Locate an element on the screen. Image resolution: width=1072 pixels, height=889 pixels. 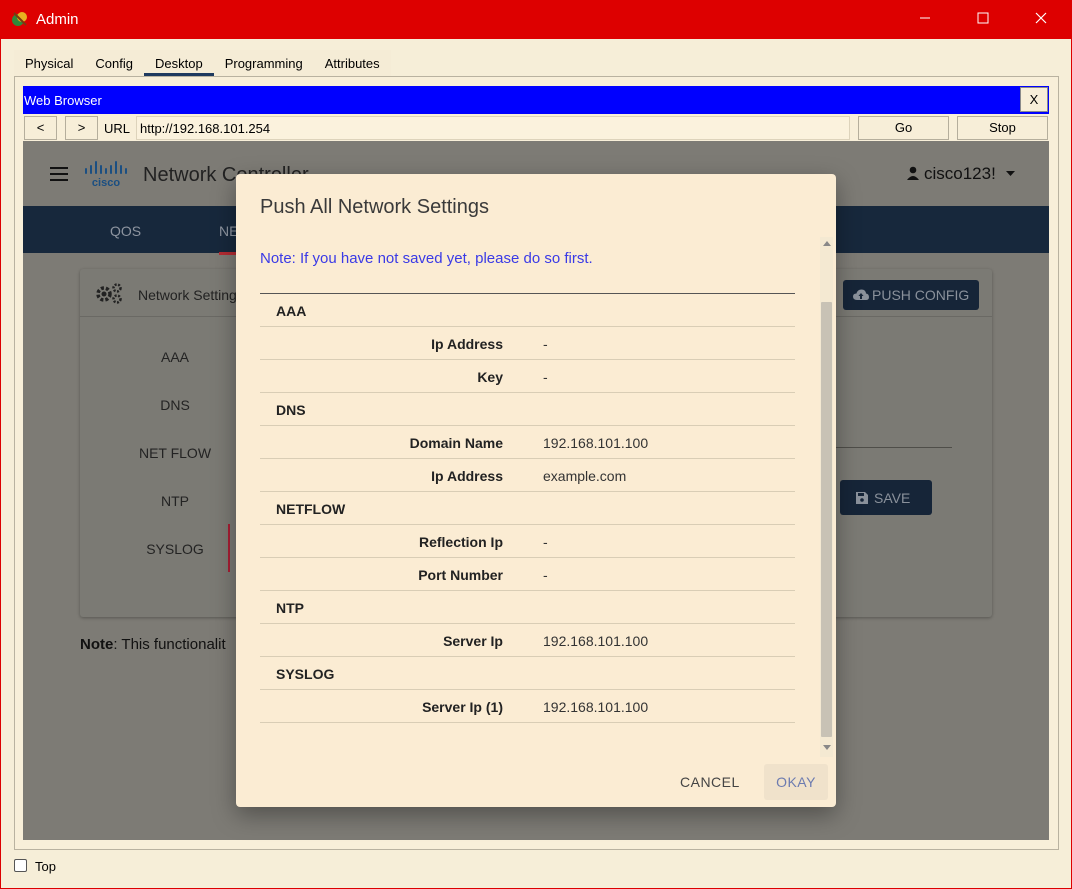
table-row: Ip Address - is located at coordinates (527, 343).